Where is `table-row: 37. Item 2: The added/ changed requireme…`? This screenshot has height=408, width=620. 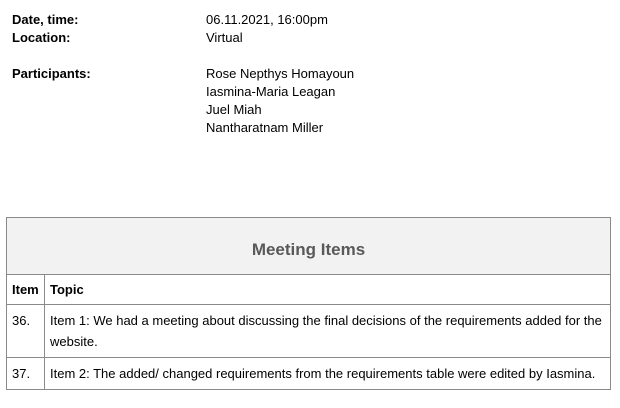 table-row: 37. Item 2: The added/ changed requireme… is located at coordinates (308, 373).